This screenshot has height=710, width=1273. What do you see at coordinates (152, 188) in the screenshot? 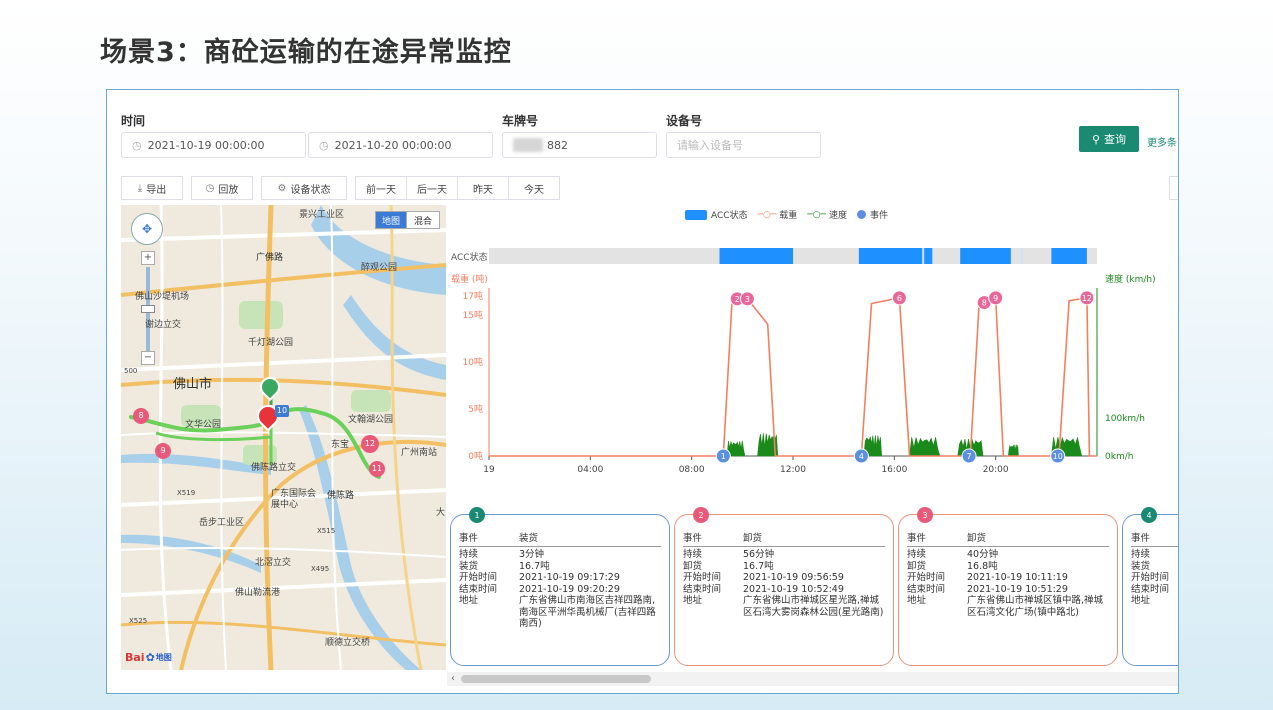
I see `export-button: ⤓ 导出` at bounding box center [152, 188].